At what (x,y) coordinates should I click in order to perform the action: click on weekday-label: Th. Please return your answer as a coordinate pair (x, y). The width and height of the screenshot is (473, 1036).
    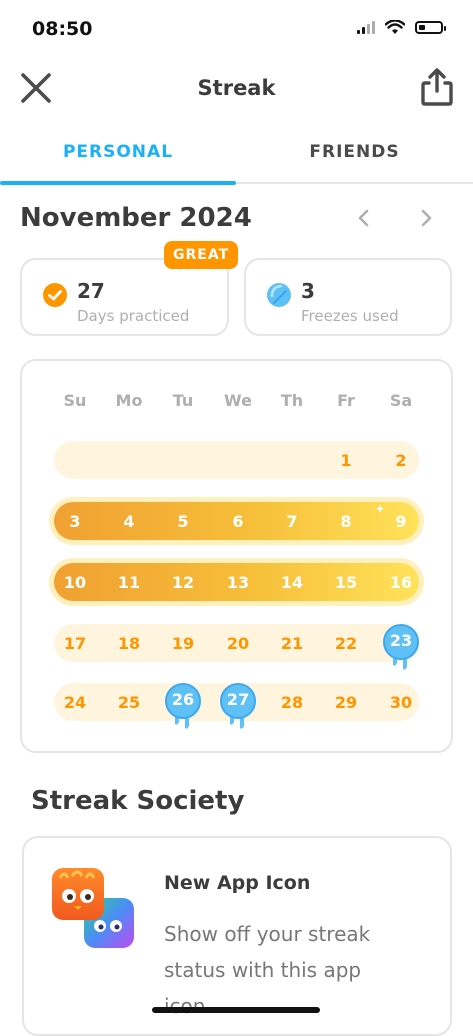
    Looking at the image, I should click on (292, 400).